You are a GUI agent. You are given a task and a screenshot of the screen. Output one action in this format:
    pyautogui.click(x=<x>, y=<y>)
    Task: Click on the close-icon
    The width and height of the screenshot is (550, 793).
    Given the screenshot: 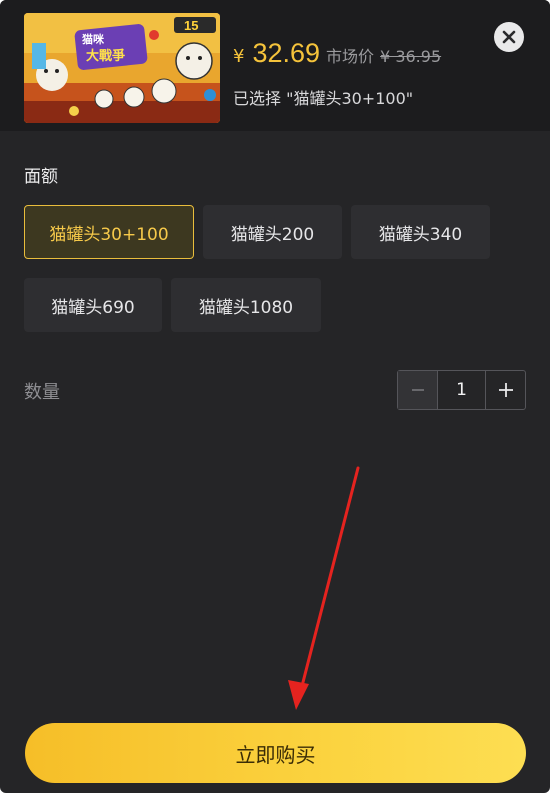 What is the action you would take?
    pyautogui.click(x=509, y=37)
    